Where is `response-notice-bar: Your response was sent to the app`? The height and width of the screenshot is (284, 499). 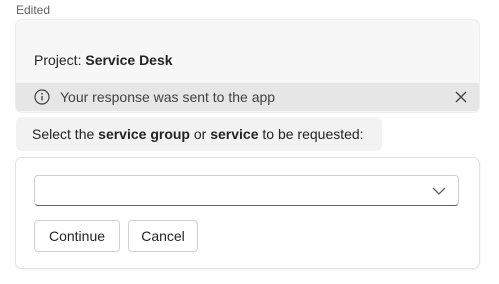 response-notice-bar: Your response was sent to the app is located at coordinates (247, 97).